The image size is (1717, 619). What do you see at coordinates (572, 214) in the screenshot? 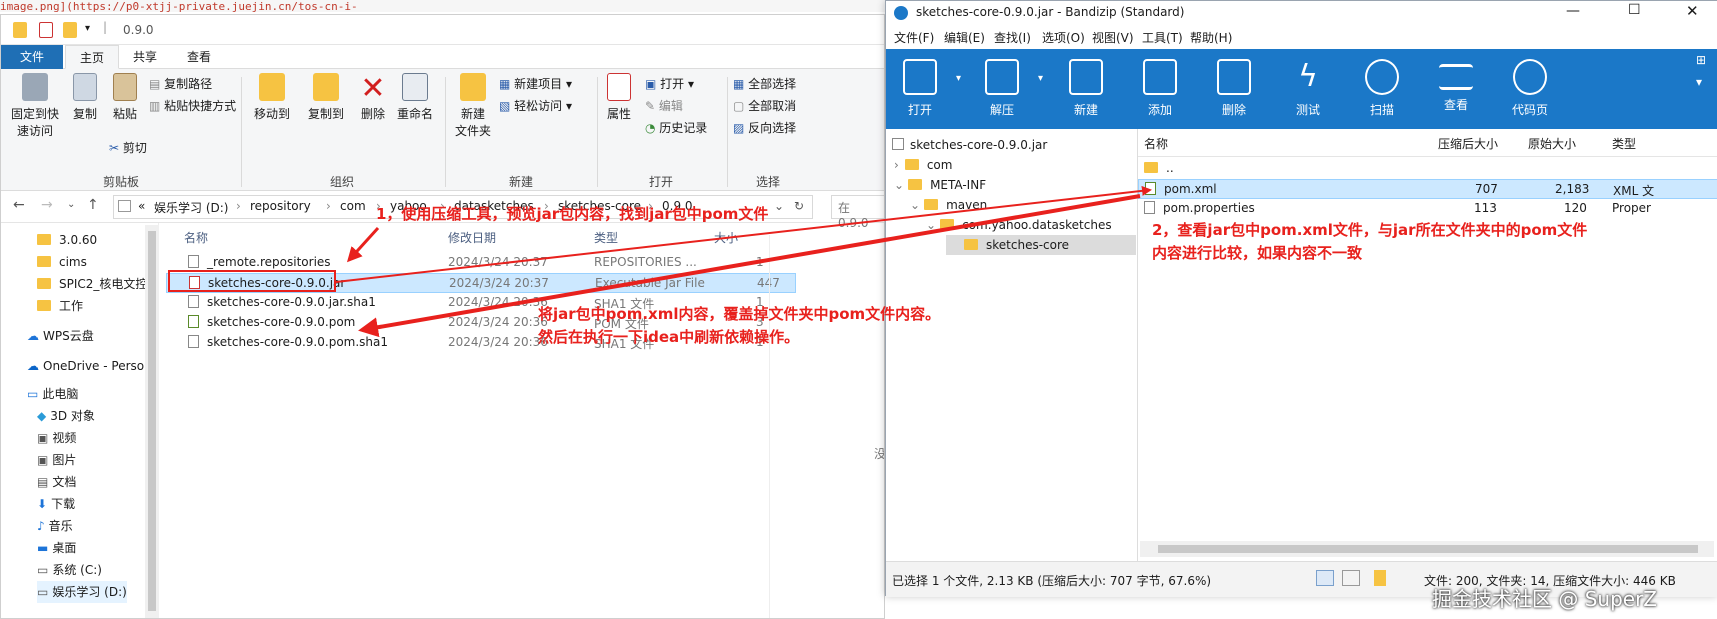
I see `annotation-step1: 1，使用压缩工具，预览jar包内容，找到jar包中pom文件` at bounding box center [572, 214].